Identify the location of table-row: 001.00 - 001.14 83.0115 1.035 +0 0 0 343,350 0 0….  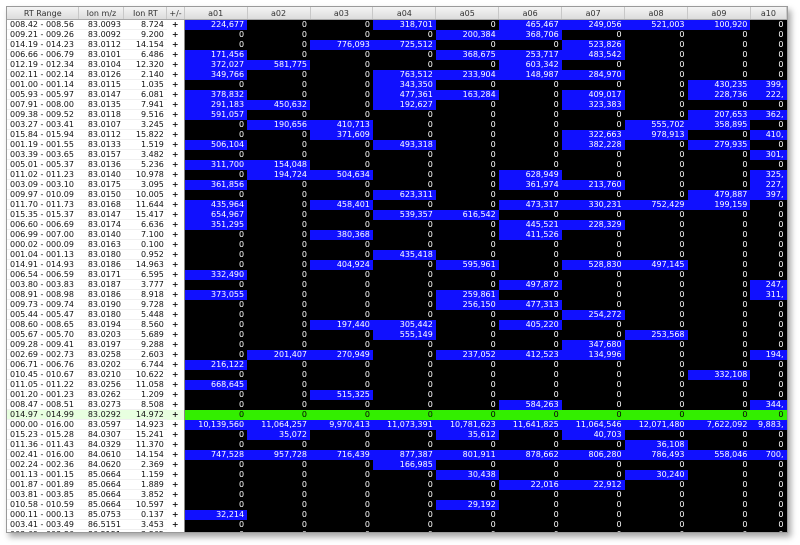
(397, 84).